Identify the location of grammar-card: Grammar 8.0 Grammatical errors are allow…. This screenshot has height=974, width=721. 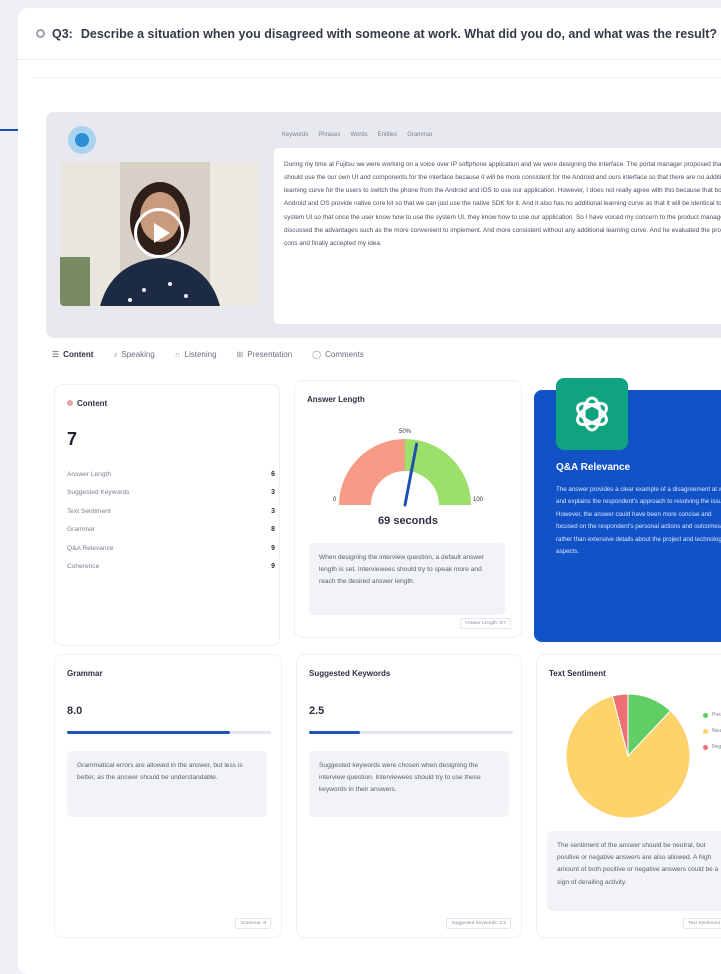
(168, 796).